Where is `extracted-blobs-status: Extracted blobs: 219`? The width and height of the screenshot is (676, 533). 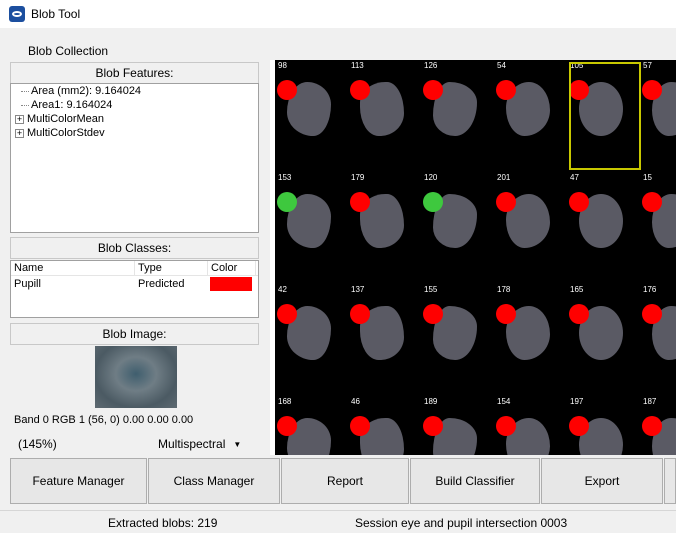 extracted-blobs-status: Extracted blobs: 219 is located at coordinates (163, 523).